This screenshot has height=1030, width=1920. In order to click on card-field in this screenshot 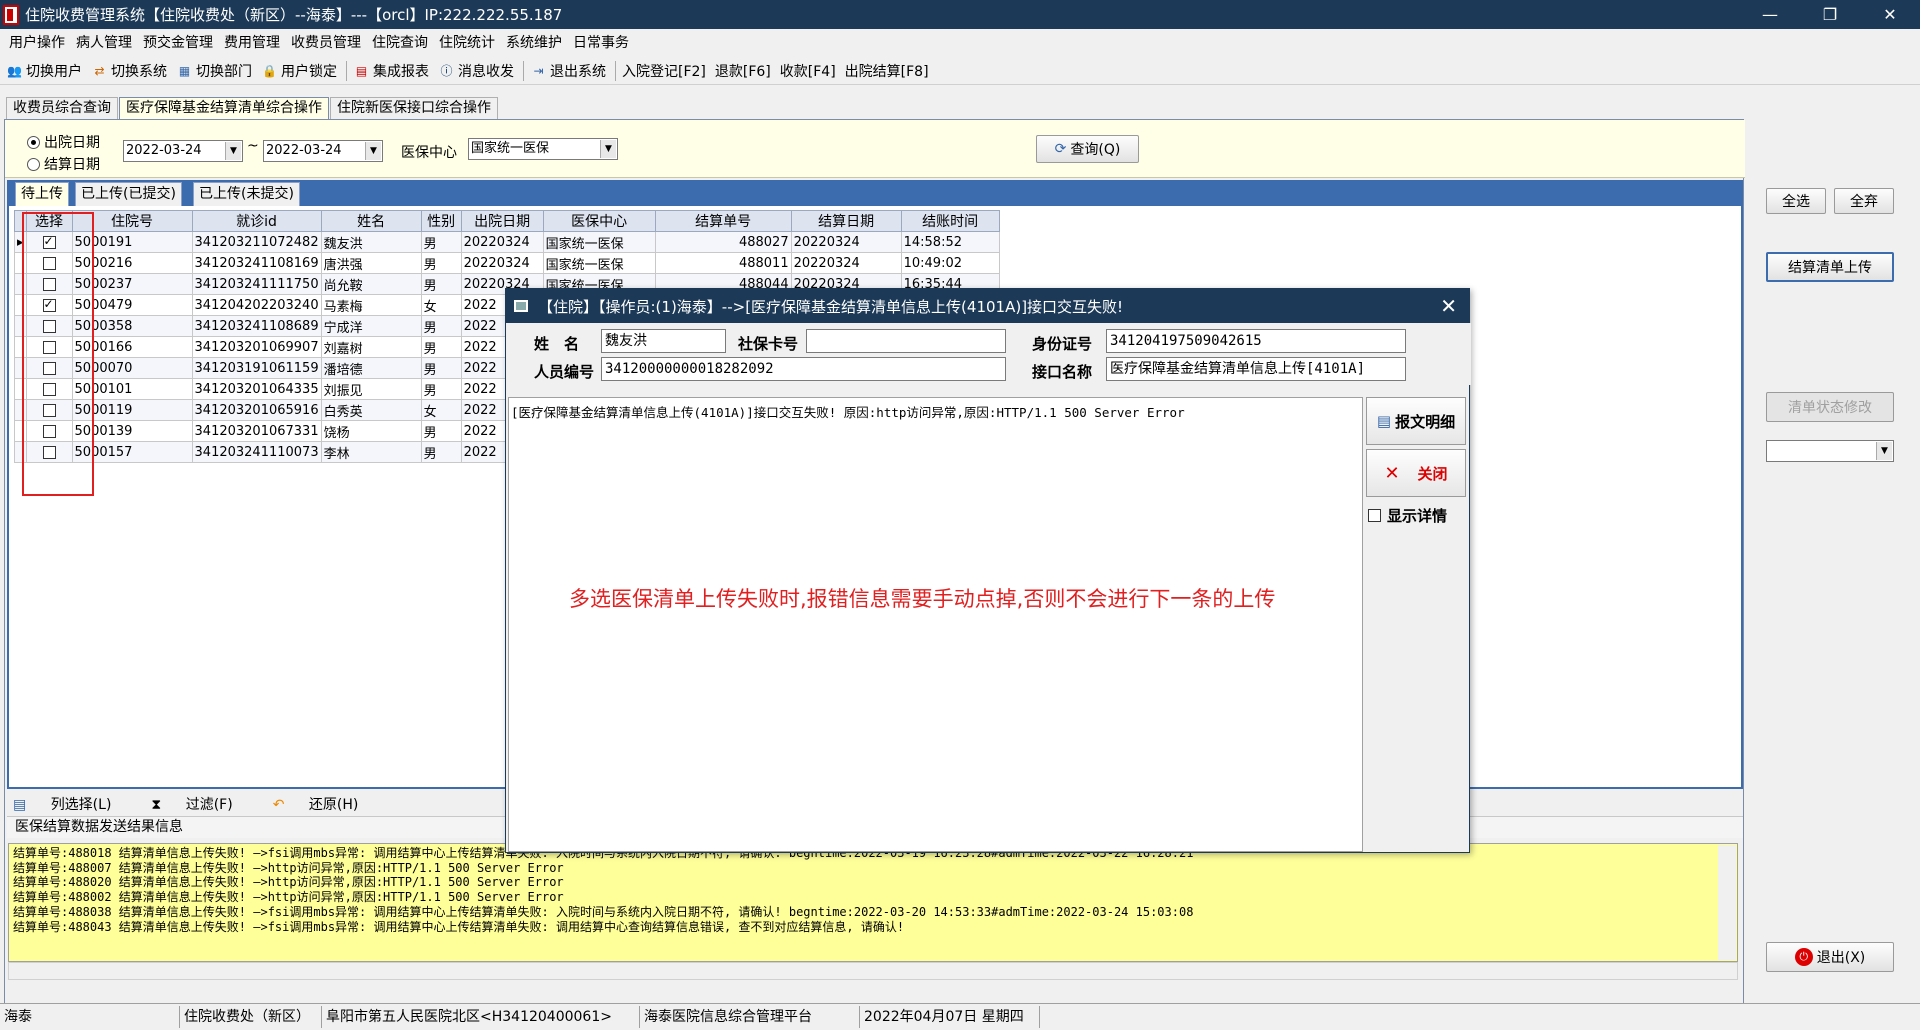, I will do `click(906, 341)`.